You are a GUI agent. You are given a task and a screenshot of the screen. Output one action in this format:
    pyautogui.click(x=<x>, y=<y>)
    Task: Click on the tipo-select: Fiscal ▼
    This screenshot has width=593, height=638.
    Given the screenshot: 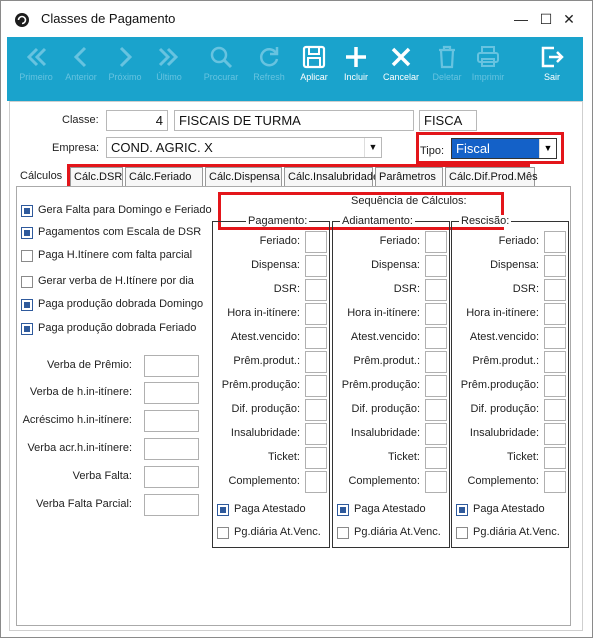 What is the action you would take?
    pyautogui.click(x=504, y=148)
    